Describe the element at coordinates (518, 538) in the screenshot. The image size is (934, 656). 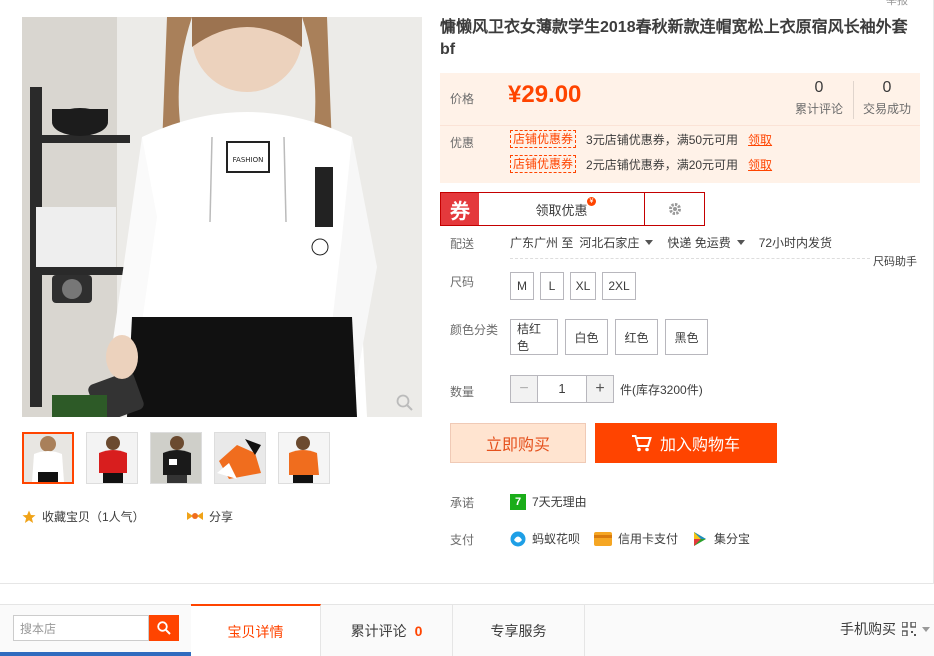
I see `huabei-icon` at that location.